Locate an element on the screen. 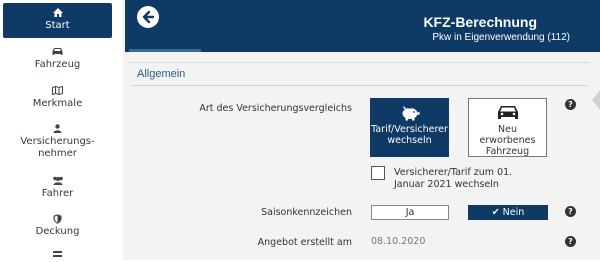 The image size is (600, 262). shield-icon is located at coordinates (57, 220).